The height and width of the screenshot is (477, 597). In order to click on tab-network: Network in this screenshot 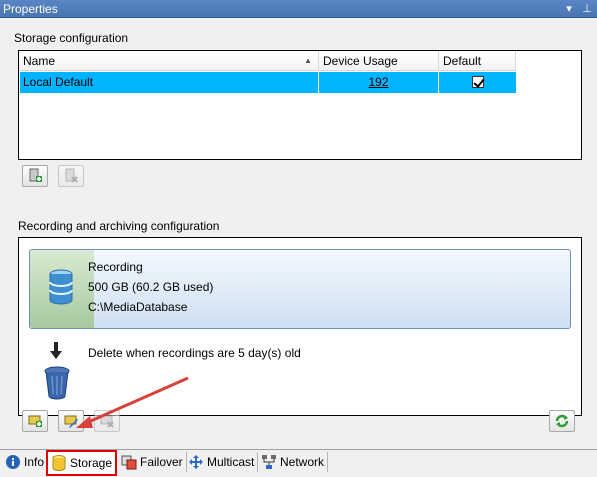, I will do `click(293, 462)`.